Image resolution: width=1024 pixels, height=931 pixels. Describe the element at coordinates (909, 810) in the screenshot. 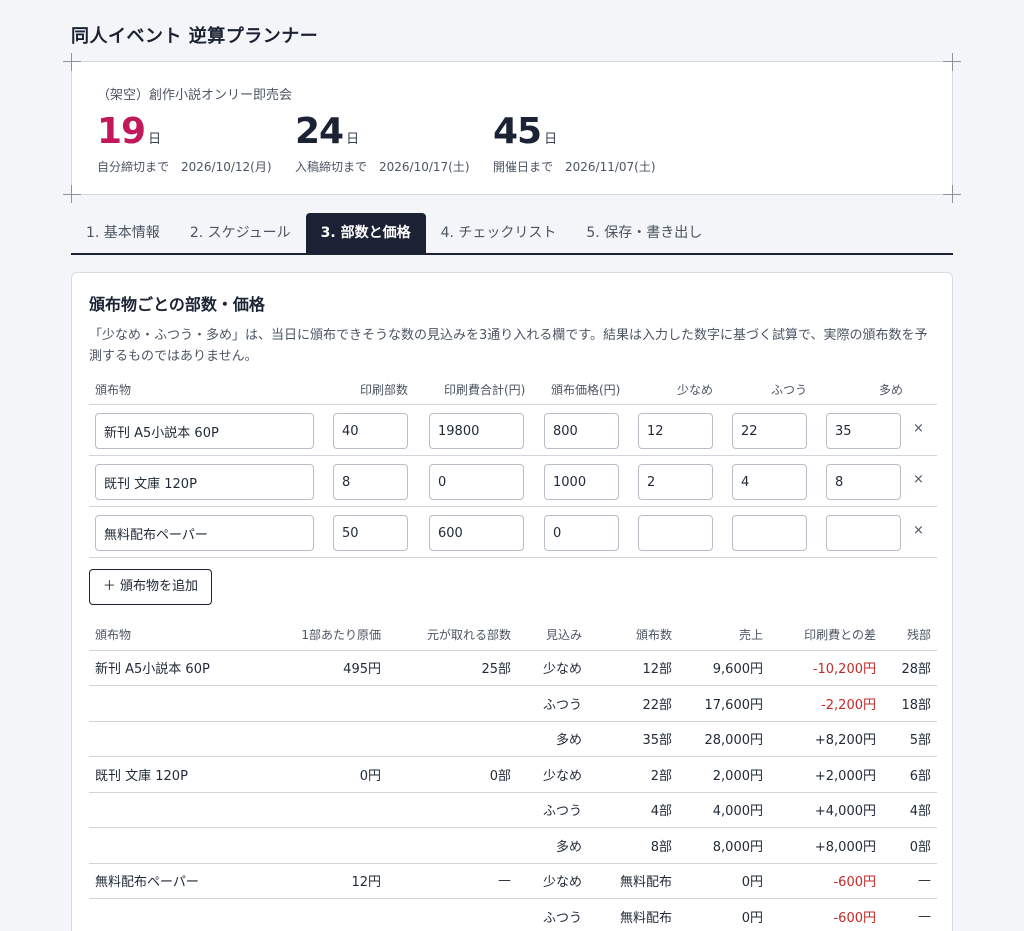

I see `result-remaining: 4部` at that location.